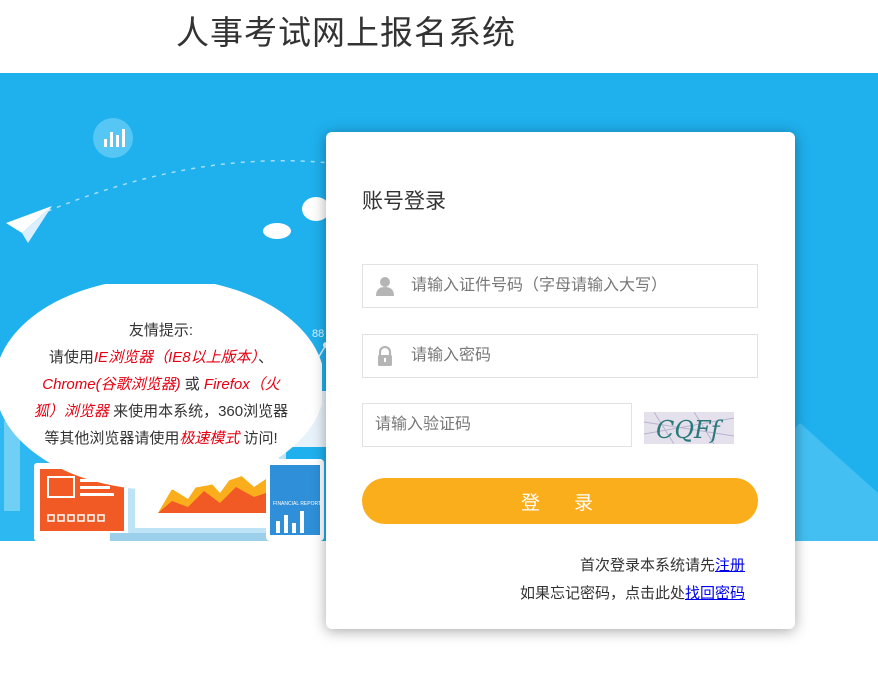  What do you see at coordinates (113, 138) in the screenshot?
I see `bar-chart-icon` at bounding box center [113, 138].